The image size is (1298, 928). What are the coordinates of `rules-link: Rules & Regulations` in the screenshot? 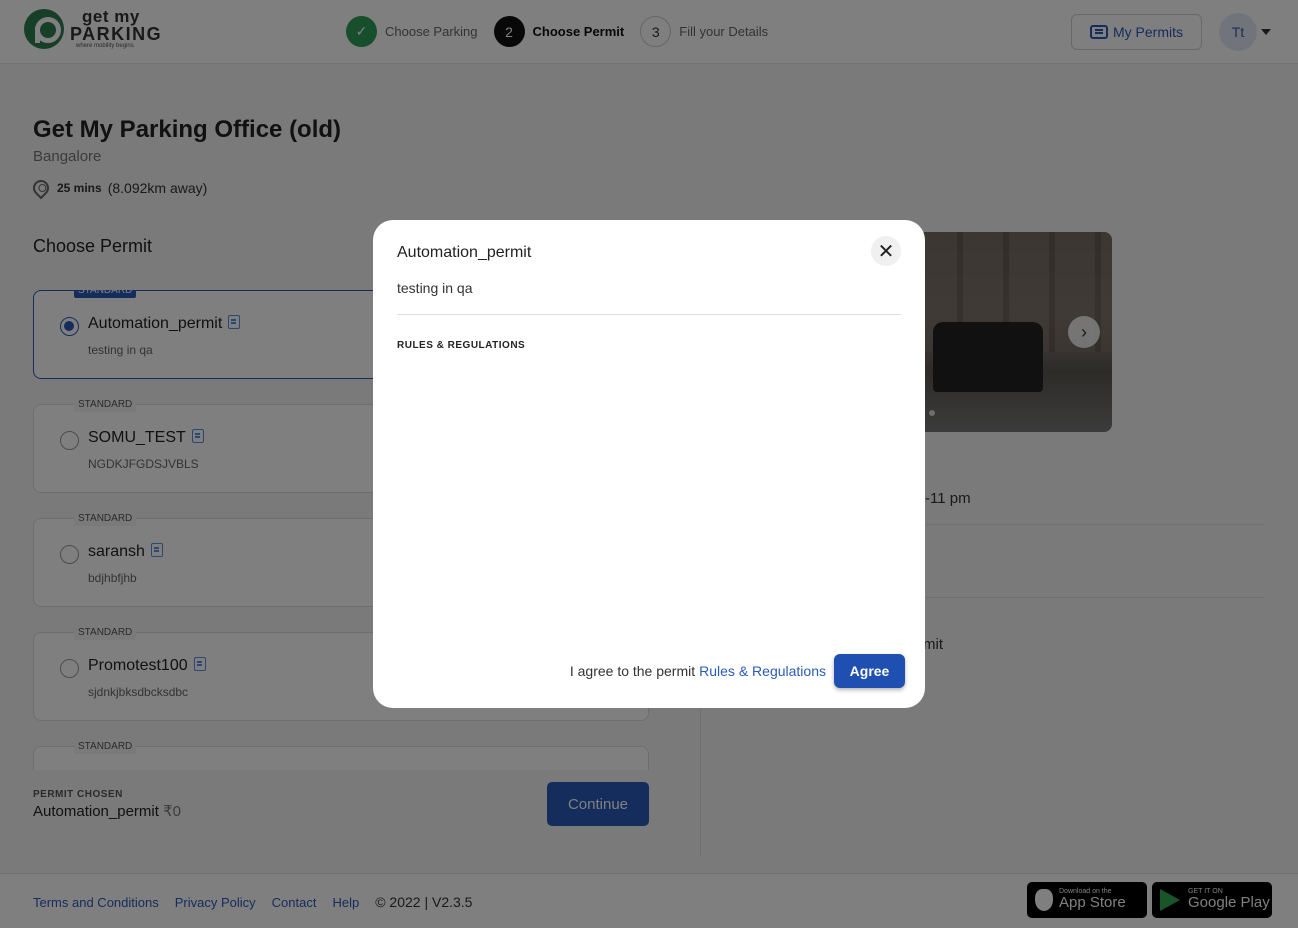 It's located at (762, 671).